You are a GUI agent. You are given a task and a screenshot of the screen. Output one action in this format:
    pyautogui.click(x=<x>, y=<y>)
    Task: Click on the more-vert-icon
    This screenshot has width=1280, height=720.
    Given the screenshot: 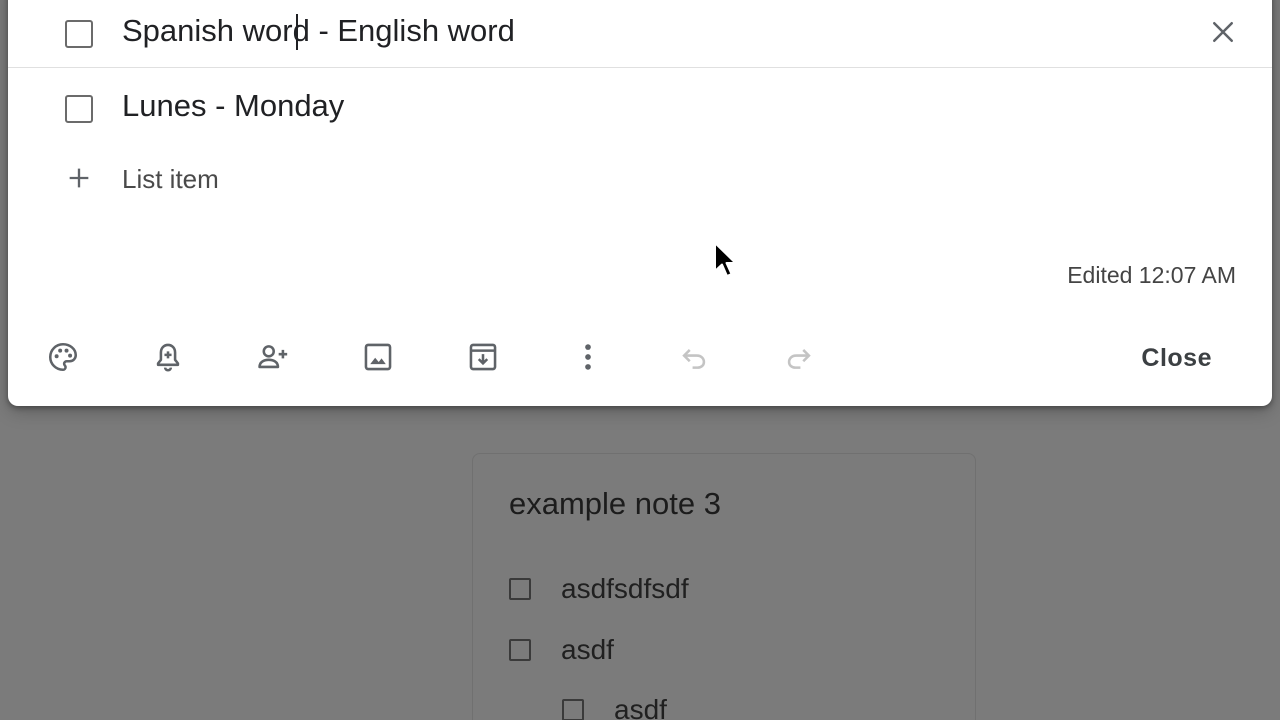 What is the action you would take?
    pyautogui.click(x=588, y=357)
    